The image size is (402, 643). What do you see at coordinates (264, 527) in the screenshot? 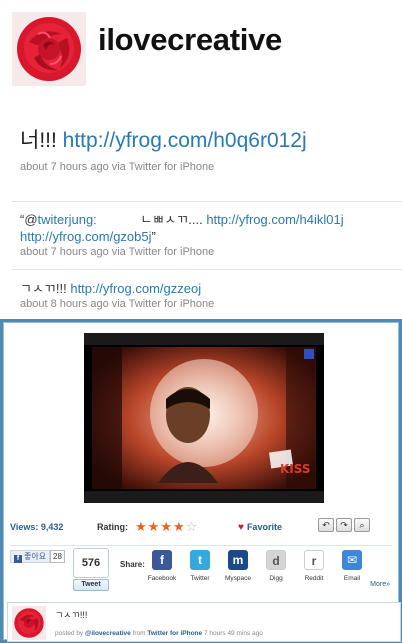
I see `favorite-label: Favorite` at bounding box center [264, 527].